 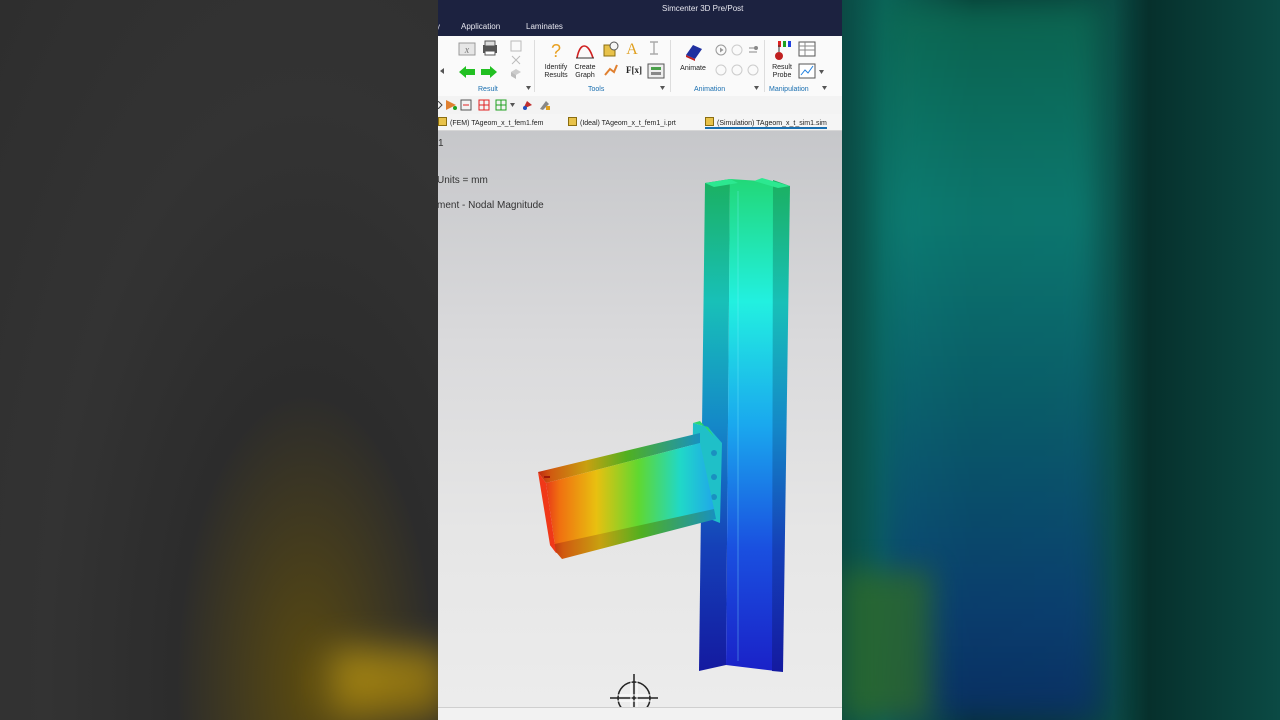 I want to click on tab-ideal: (Ideal) TAgeom_x_t_fem1_i.prt, so click(x=622, y=122).